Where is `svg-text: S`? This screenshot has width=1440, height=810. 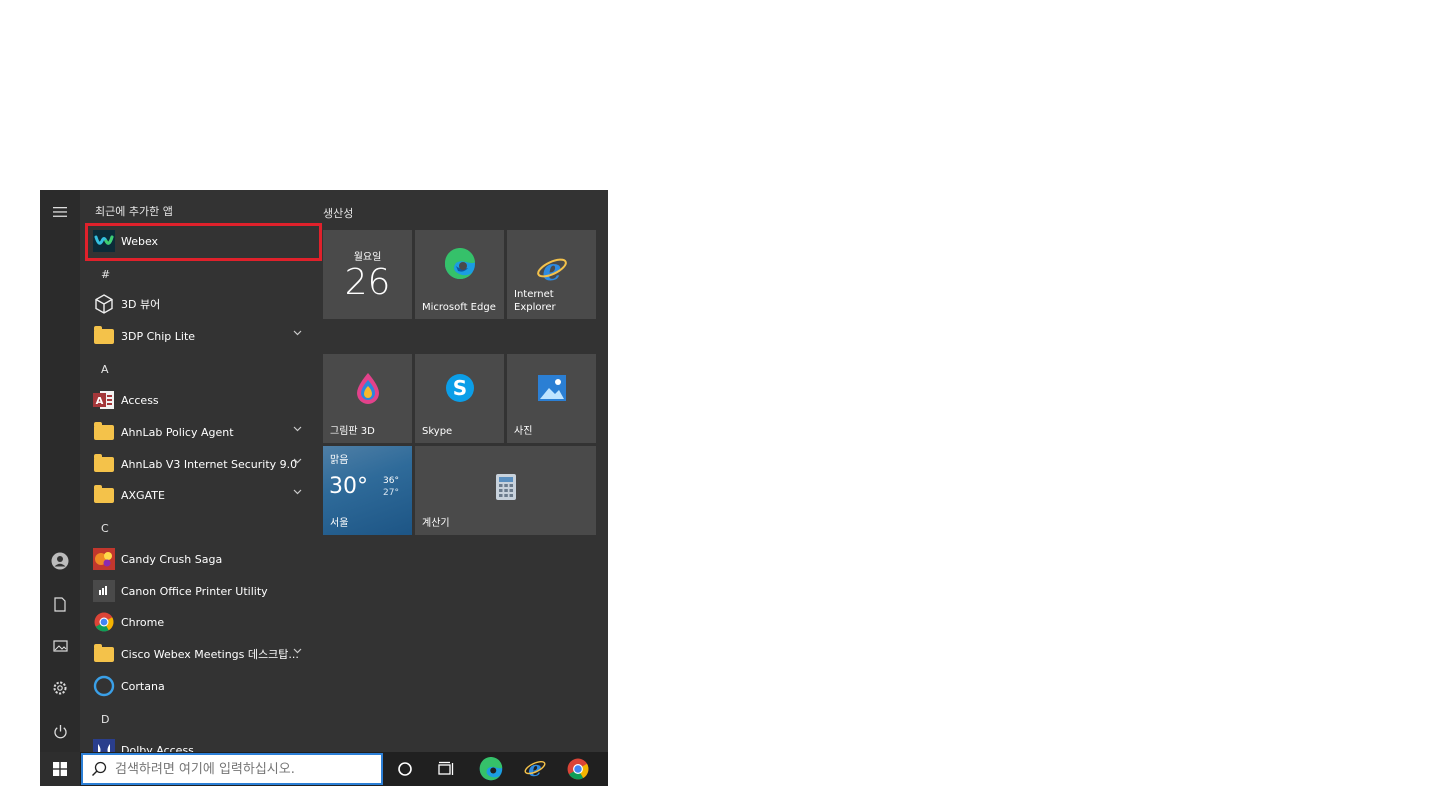
svg-text: S is located at coordinates (459, 388).